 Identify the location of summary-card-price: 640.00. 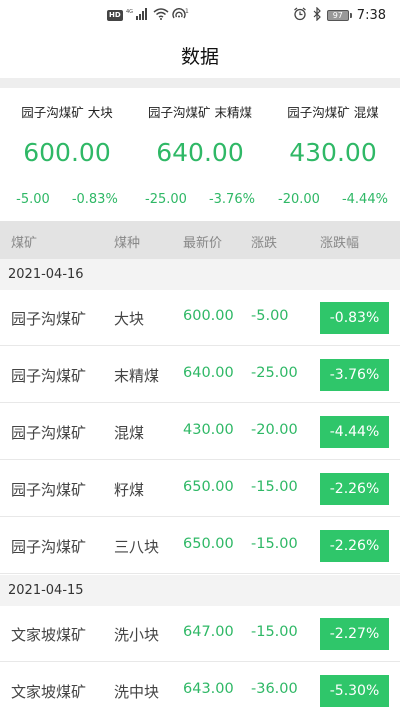
(200, 152).